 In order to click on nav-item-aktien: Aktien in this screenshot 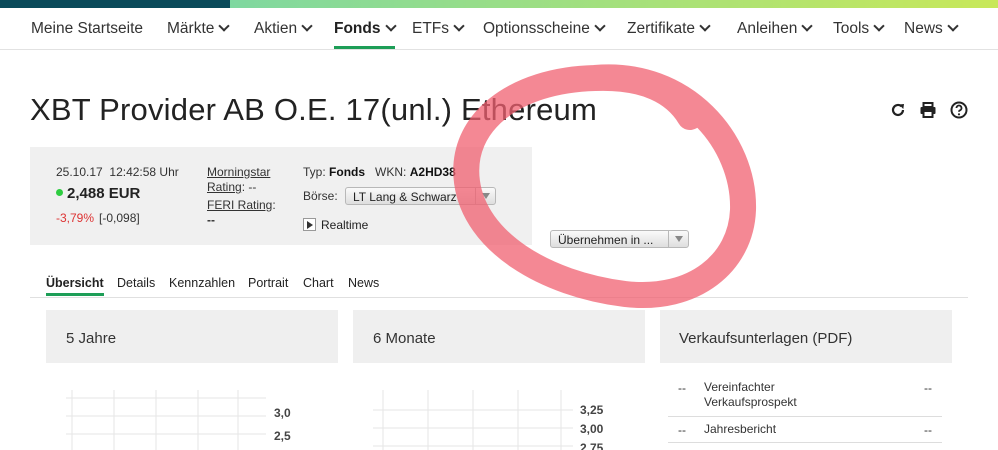, I will do `click(283, 29)`.